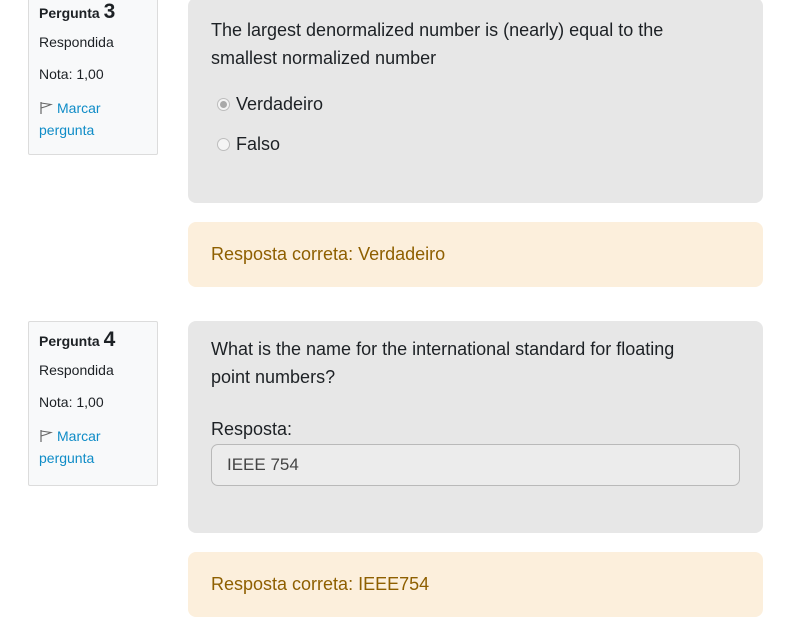 The width and height of the screenshot is (785, 626). I want to click on question-number: Pergunta 3, so click(93, 11).